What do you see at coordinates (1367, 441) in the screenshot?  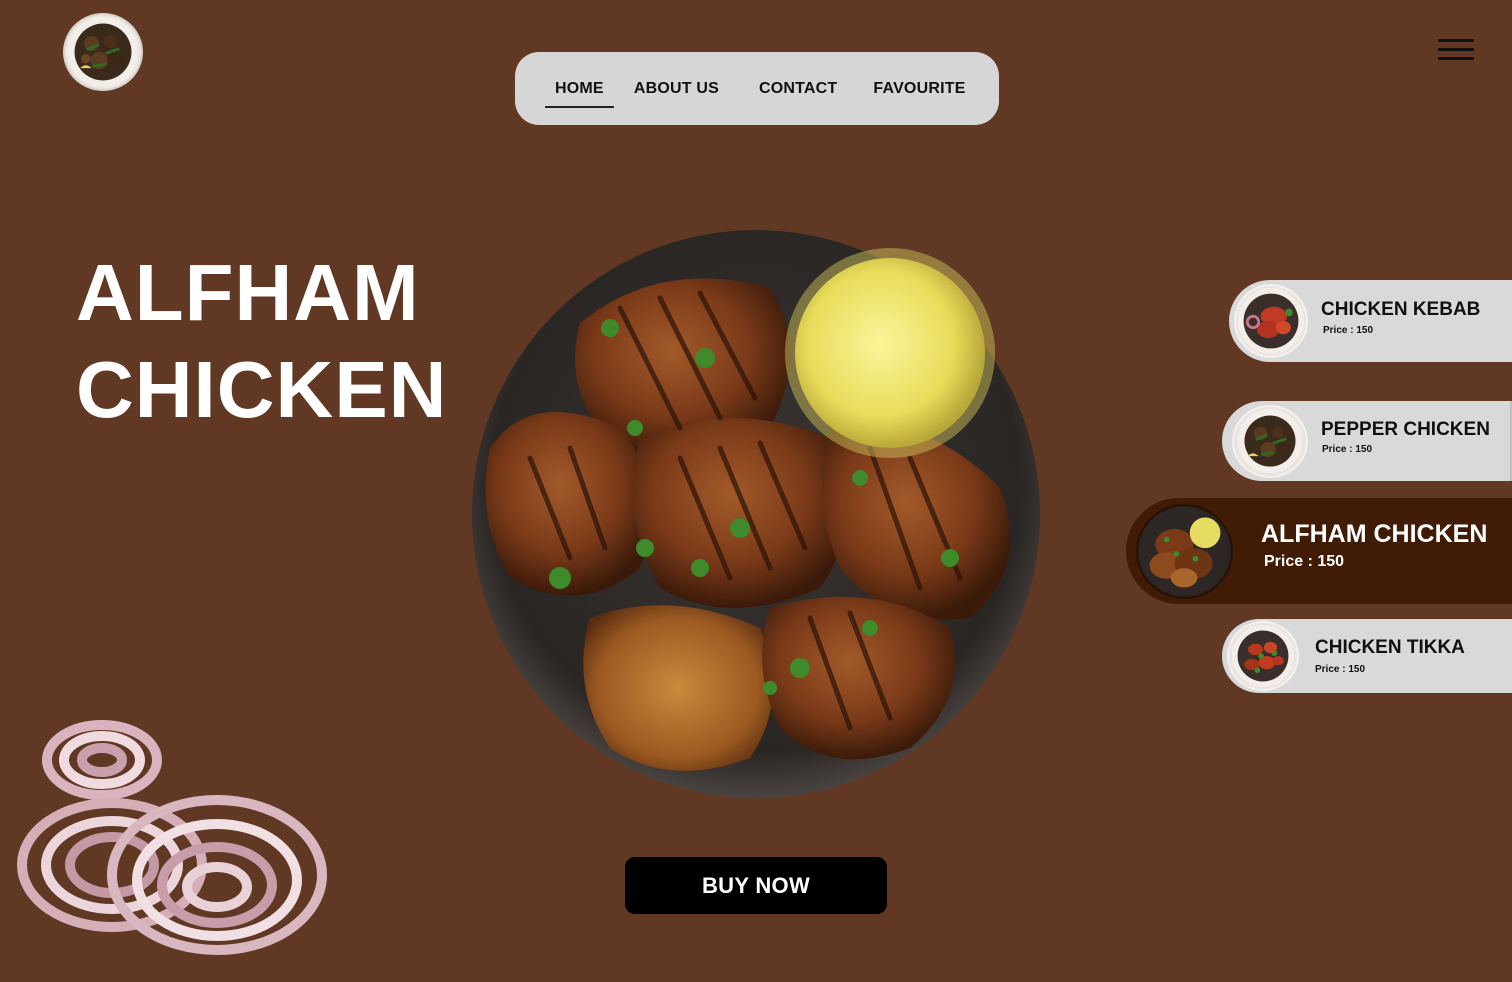 I see `menu-card-pepper-chicken: PEPPER CHICKEN Price : 150` at bounding box center [1367, 441].